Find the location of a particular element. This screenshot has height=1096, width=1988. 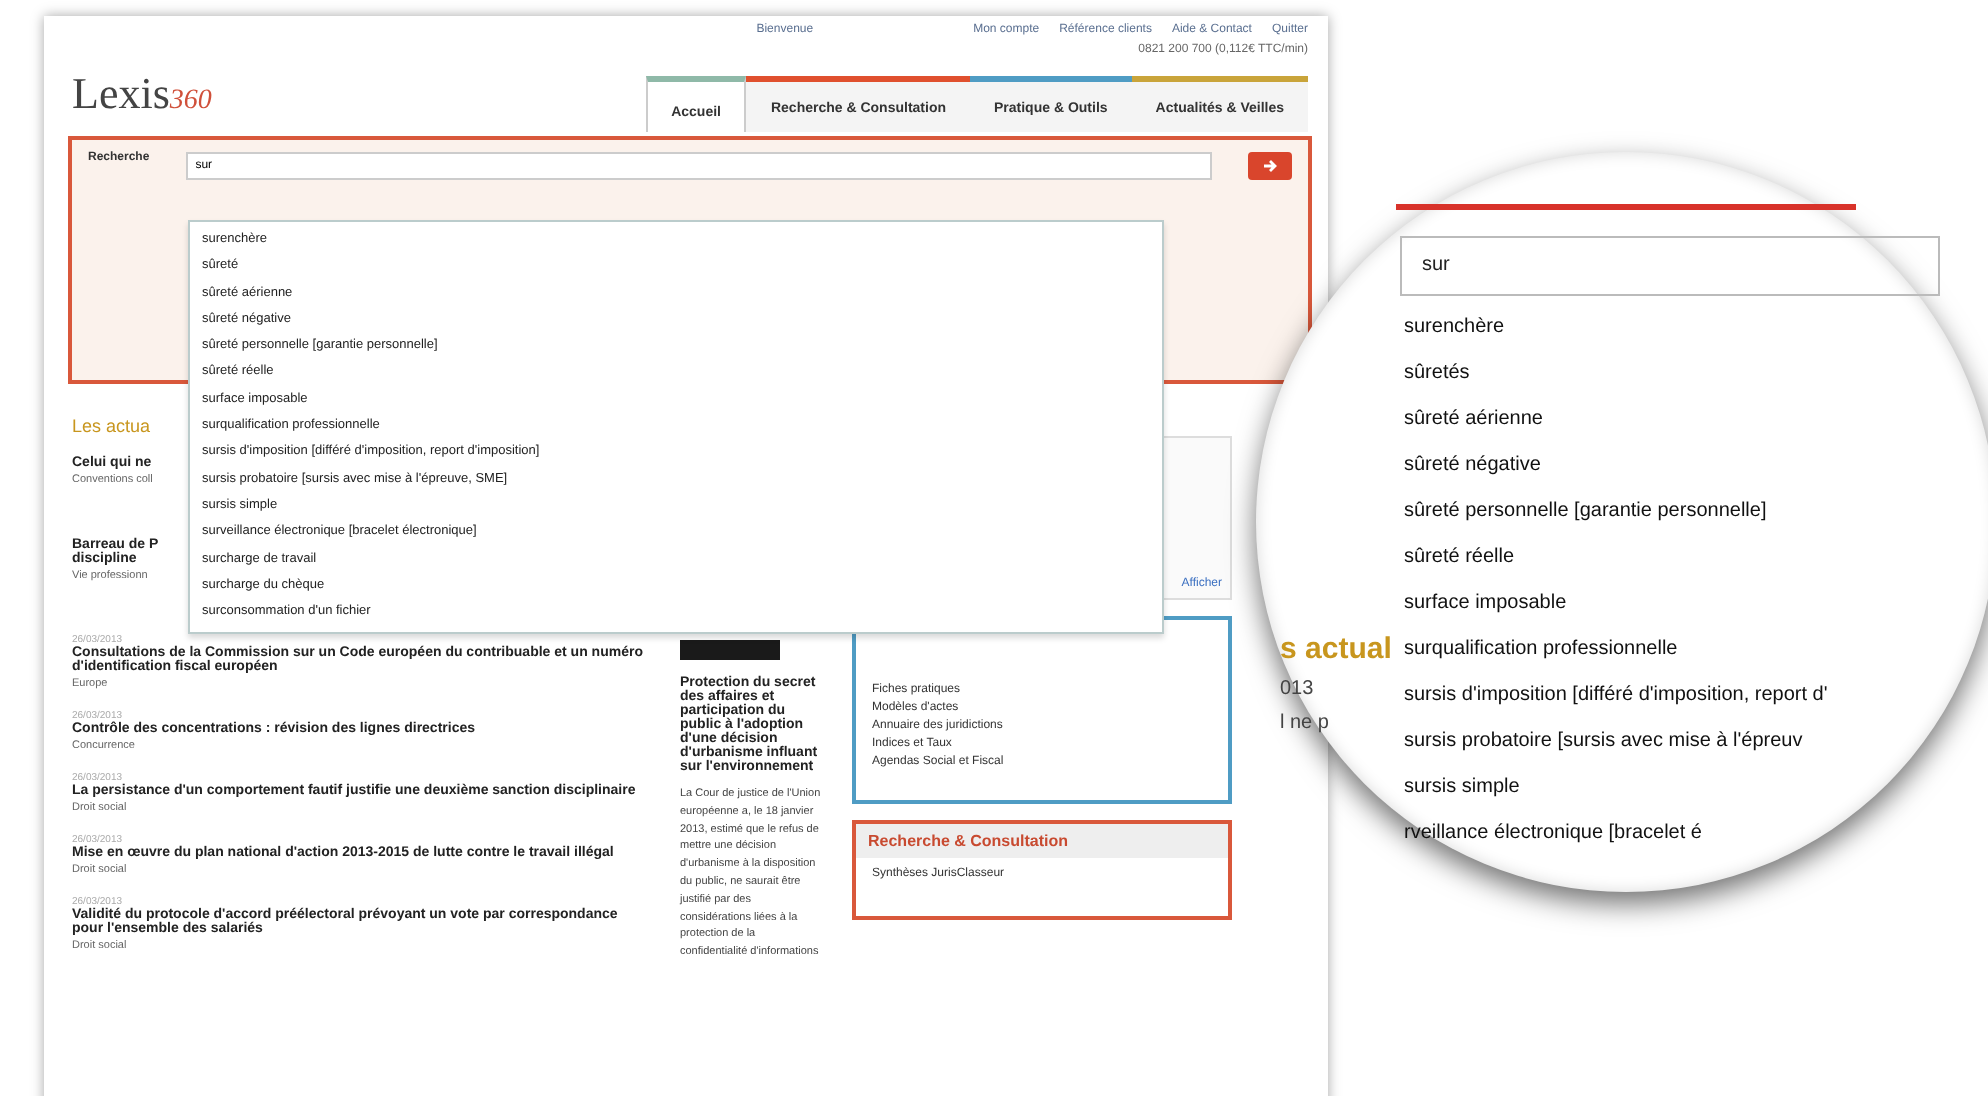

suggestion-item: sûreté réelle is located at coordinates (1616, 557).